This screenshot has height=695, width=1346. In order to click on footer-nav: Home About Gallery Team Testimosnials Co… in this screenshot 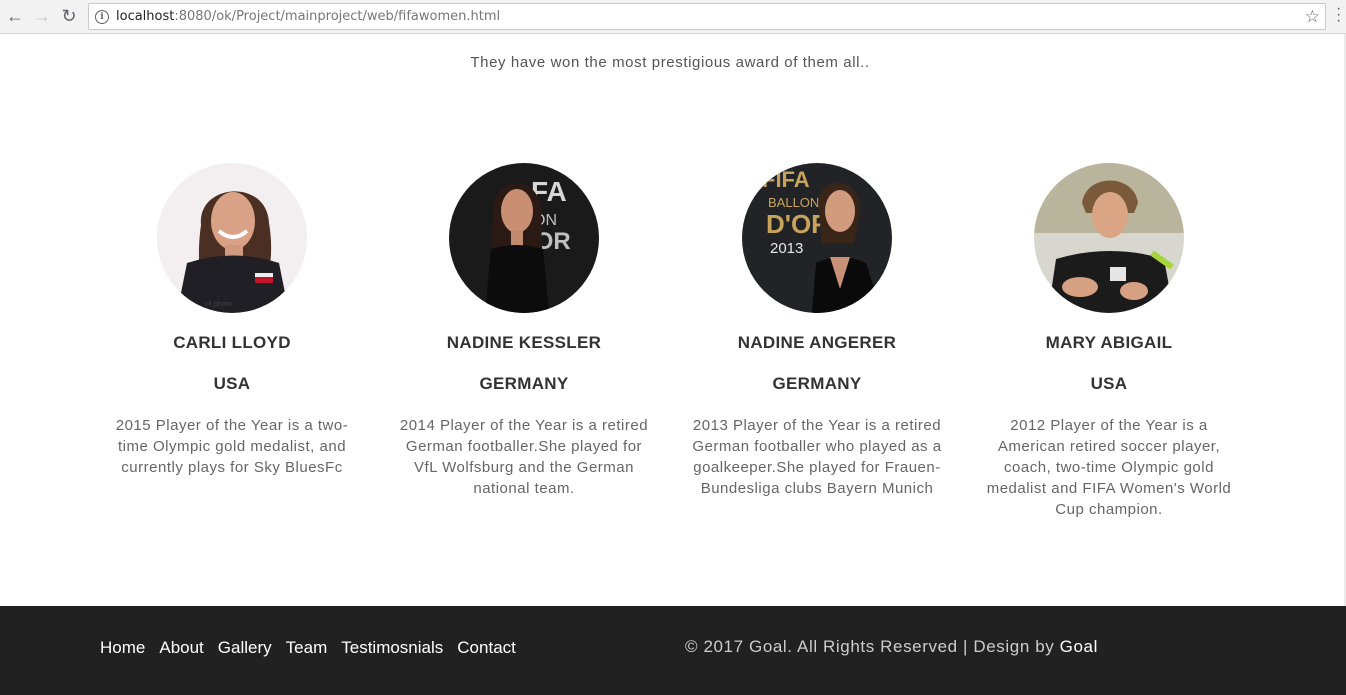, I will do `click(315, 648)`.